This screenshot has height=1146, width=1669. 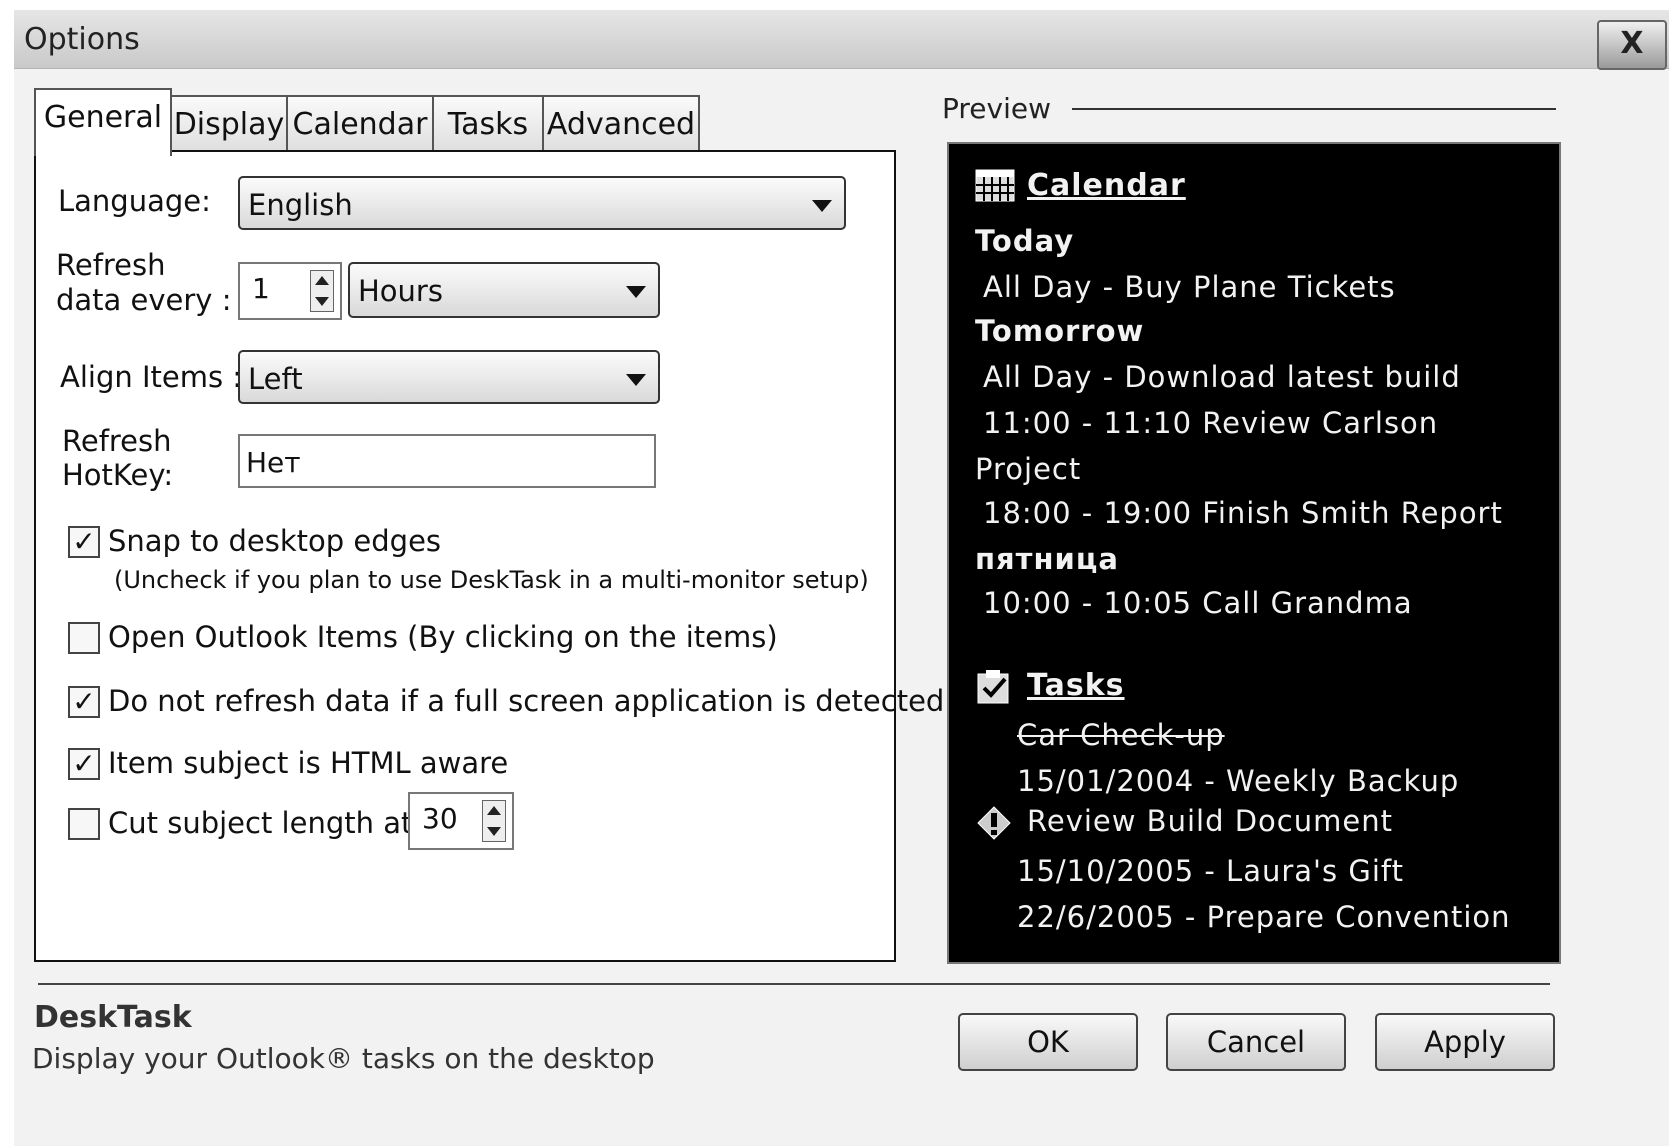 What do you see at coordinates (117, 441) in the screenshot?
I see `hotkey-label-line1: Refresh` at bounding box center [117, 441].